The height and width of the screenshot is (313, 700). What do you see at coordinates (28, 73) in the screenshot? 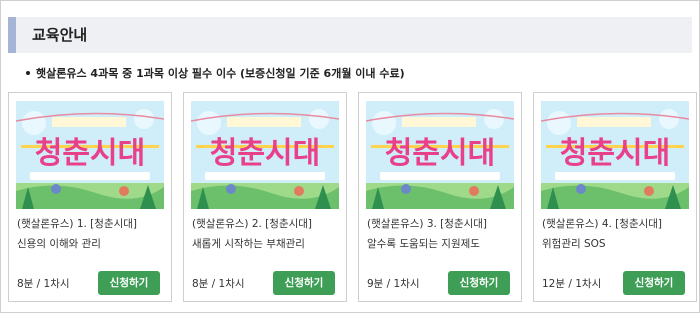
I see `bullet-icon` at bounding box center [28, 73].